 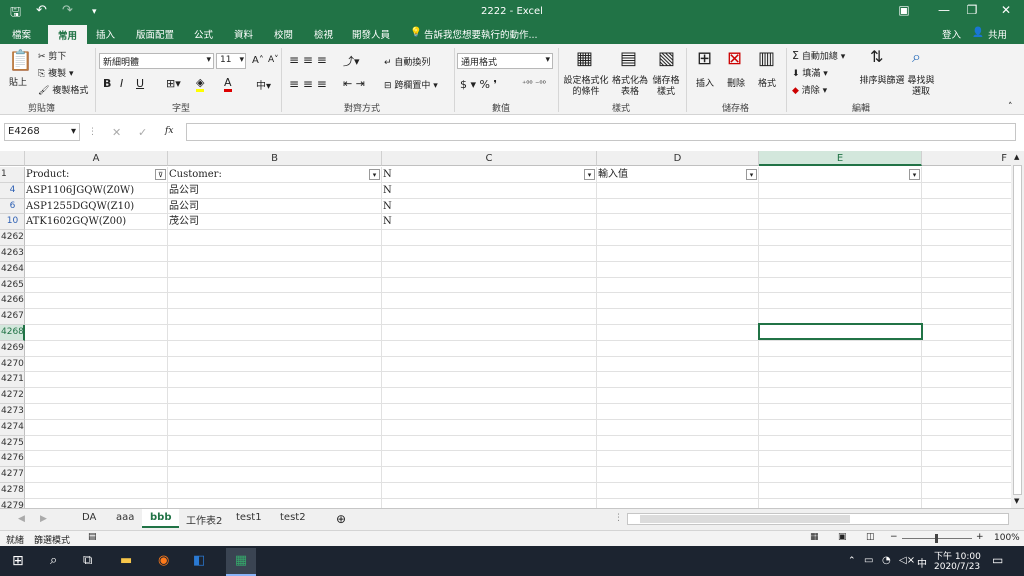 What do you see at coordinates (1007, 538) in the screenshot?
I see `zoom-level: 100%` at bounding box center [1007, 538].